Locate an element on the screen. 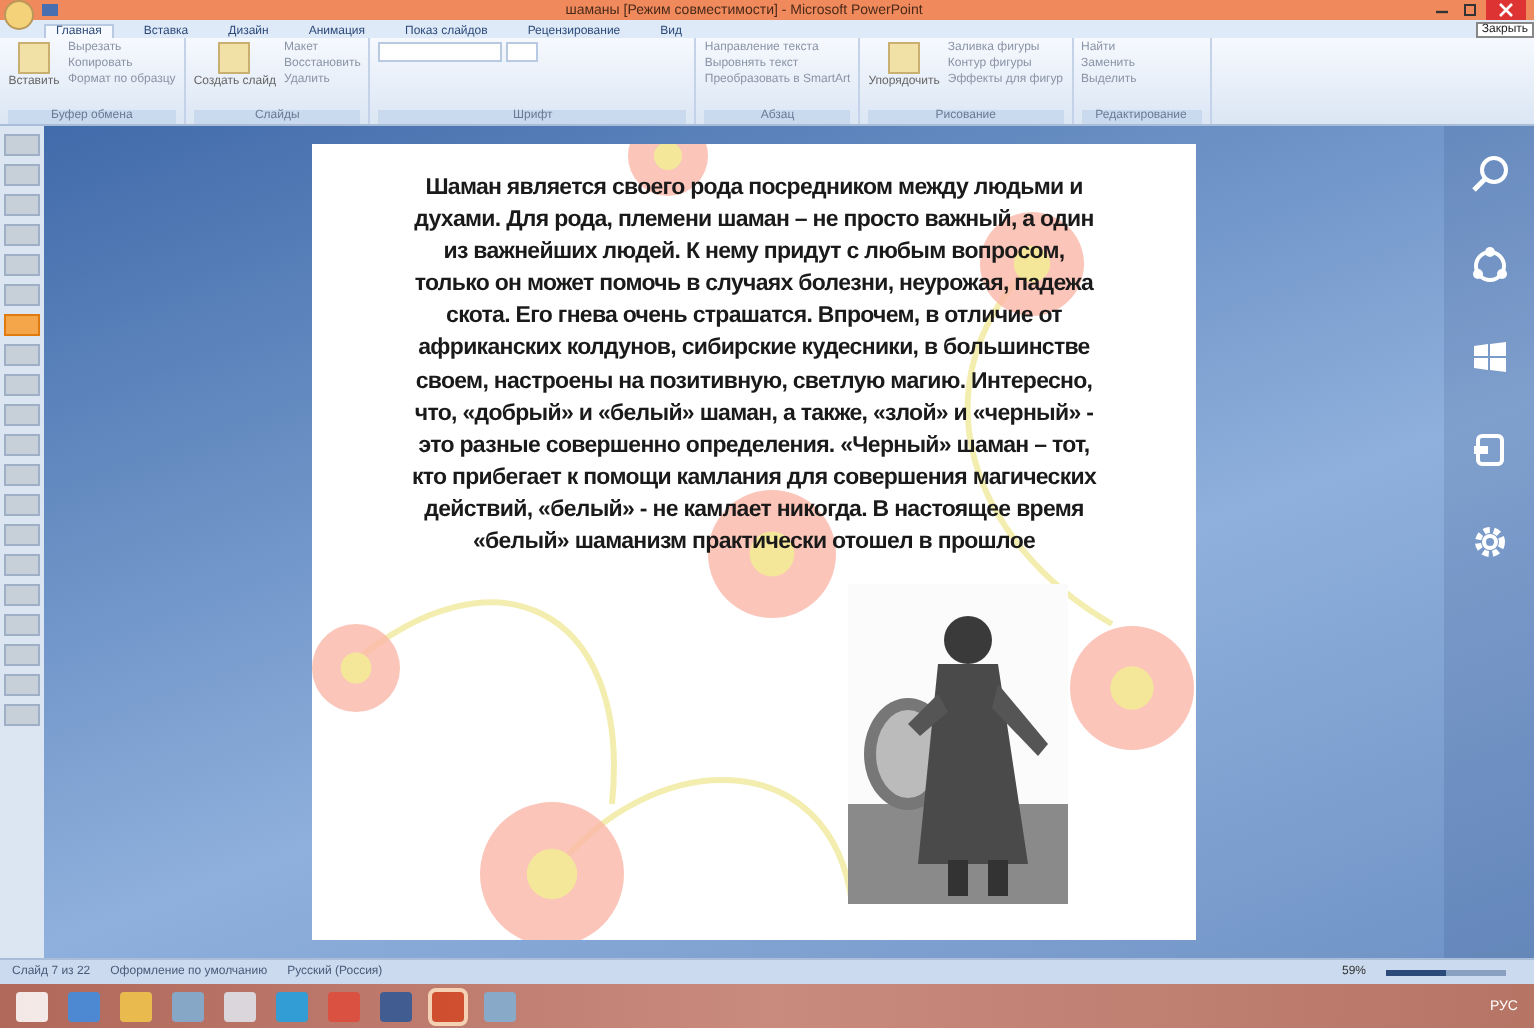 The height and width of the screenshot is (1028, 1534). settings-icon is located at coordinates (1489, 542).